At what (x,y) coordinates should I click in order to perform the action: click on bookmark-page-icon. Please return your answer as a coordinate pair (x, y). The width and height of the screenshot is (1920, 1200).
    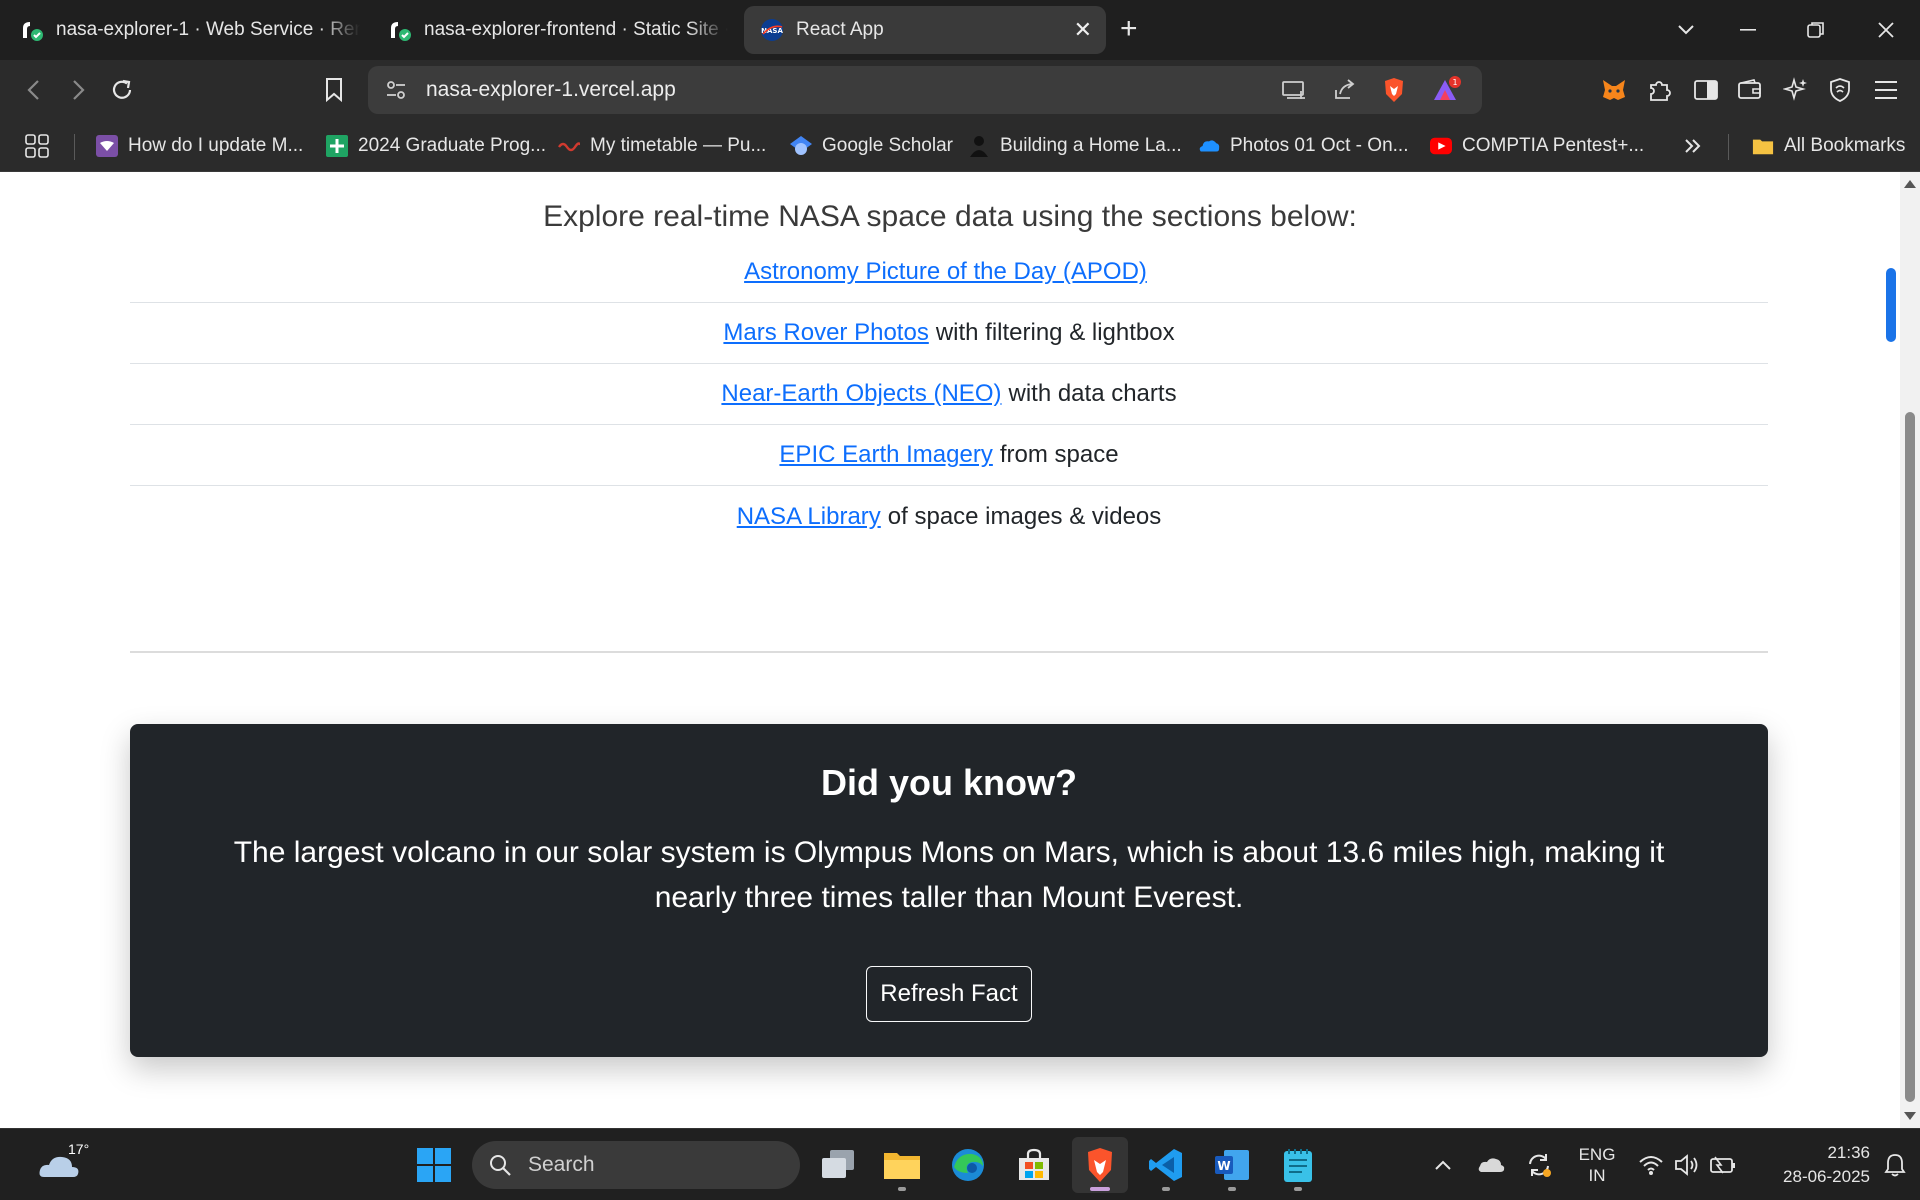
    Looking at the image, I should click on (334, 90).